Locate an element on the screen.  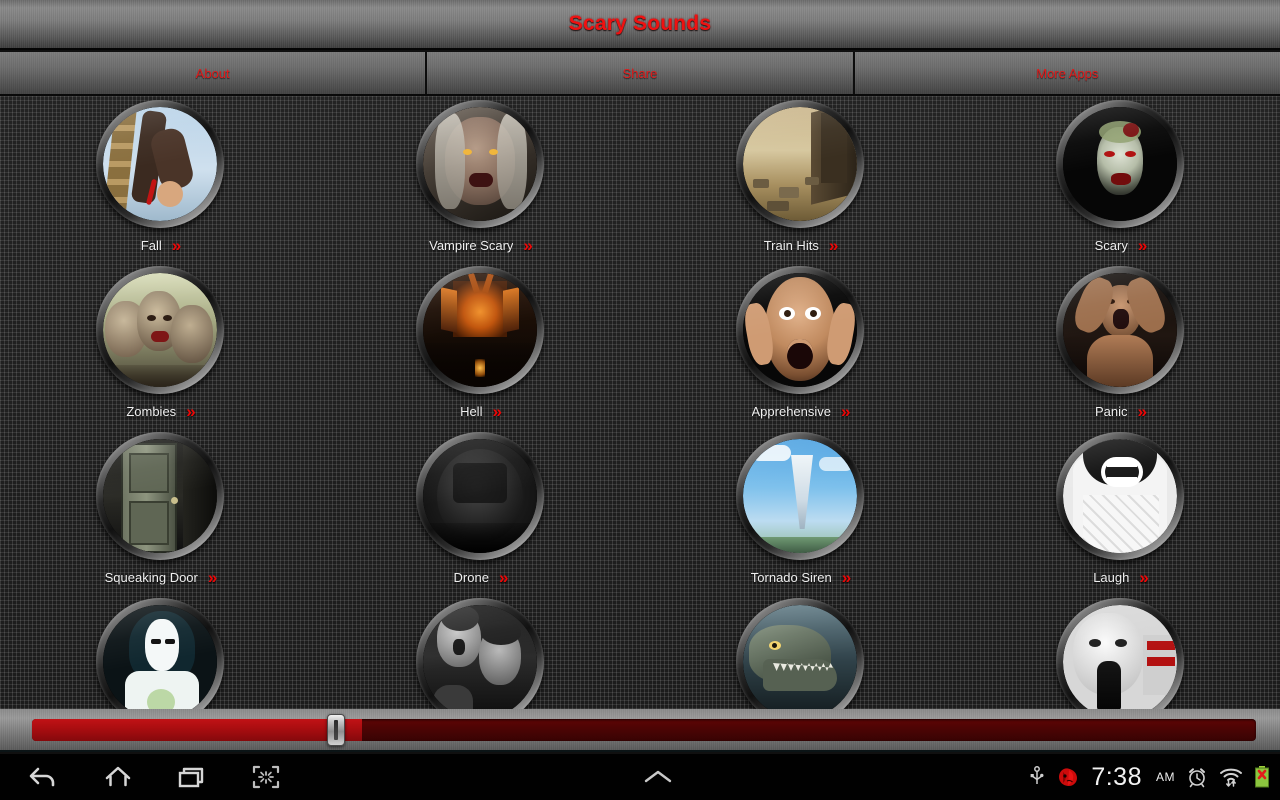
sound-item-tornado-siren: Tornado Siren » is located at coordinates (800, 511).